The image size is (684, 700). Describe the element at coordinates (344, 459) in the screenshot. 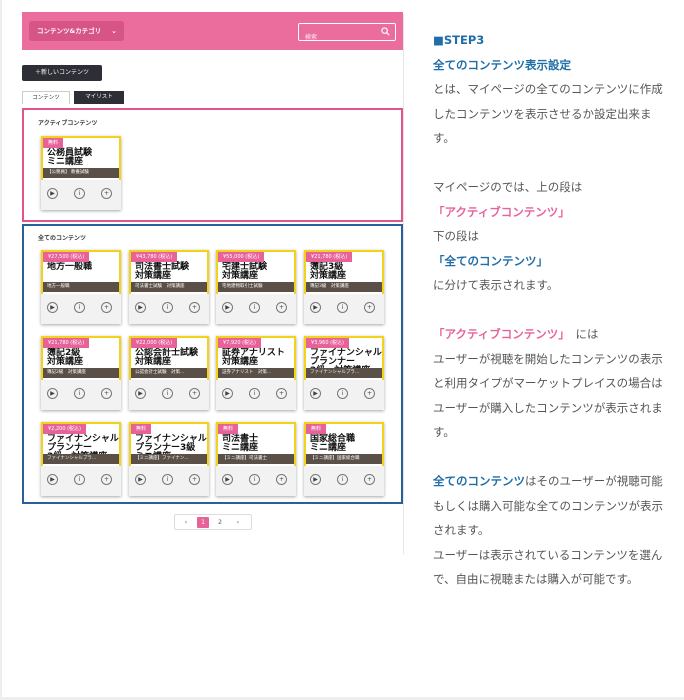

I see `content-card: 国家総合職 ミニ講座 無料 【ミニ講座】国家総合職 ▶ i +` at that location.